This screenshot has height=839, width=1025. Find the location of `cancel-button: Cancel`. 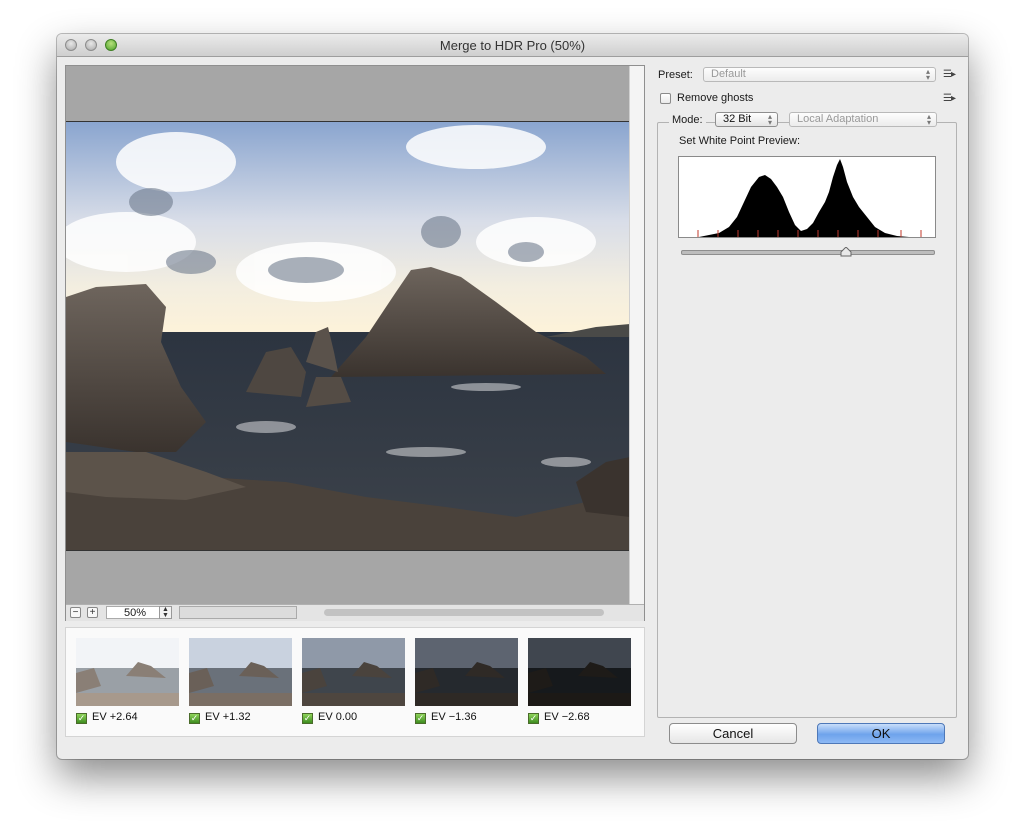

cancel-button: Cancel is located at coordinates (733, 733).